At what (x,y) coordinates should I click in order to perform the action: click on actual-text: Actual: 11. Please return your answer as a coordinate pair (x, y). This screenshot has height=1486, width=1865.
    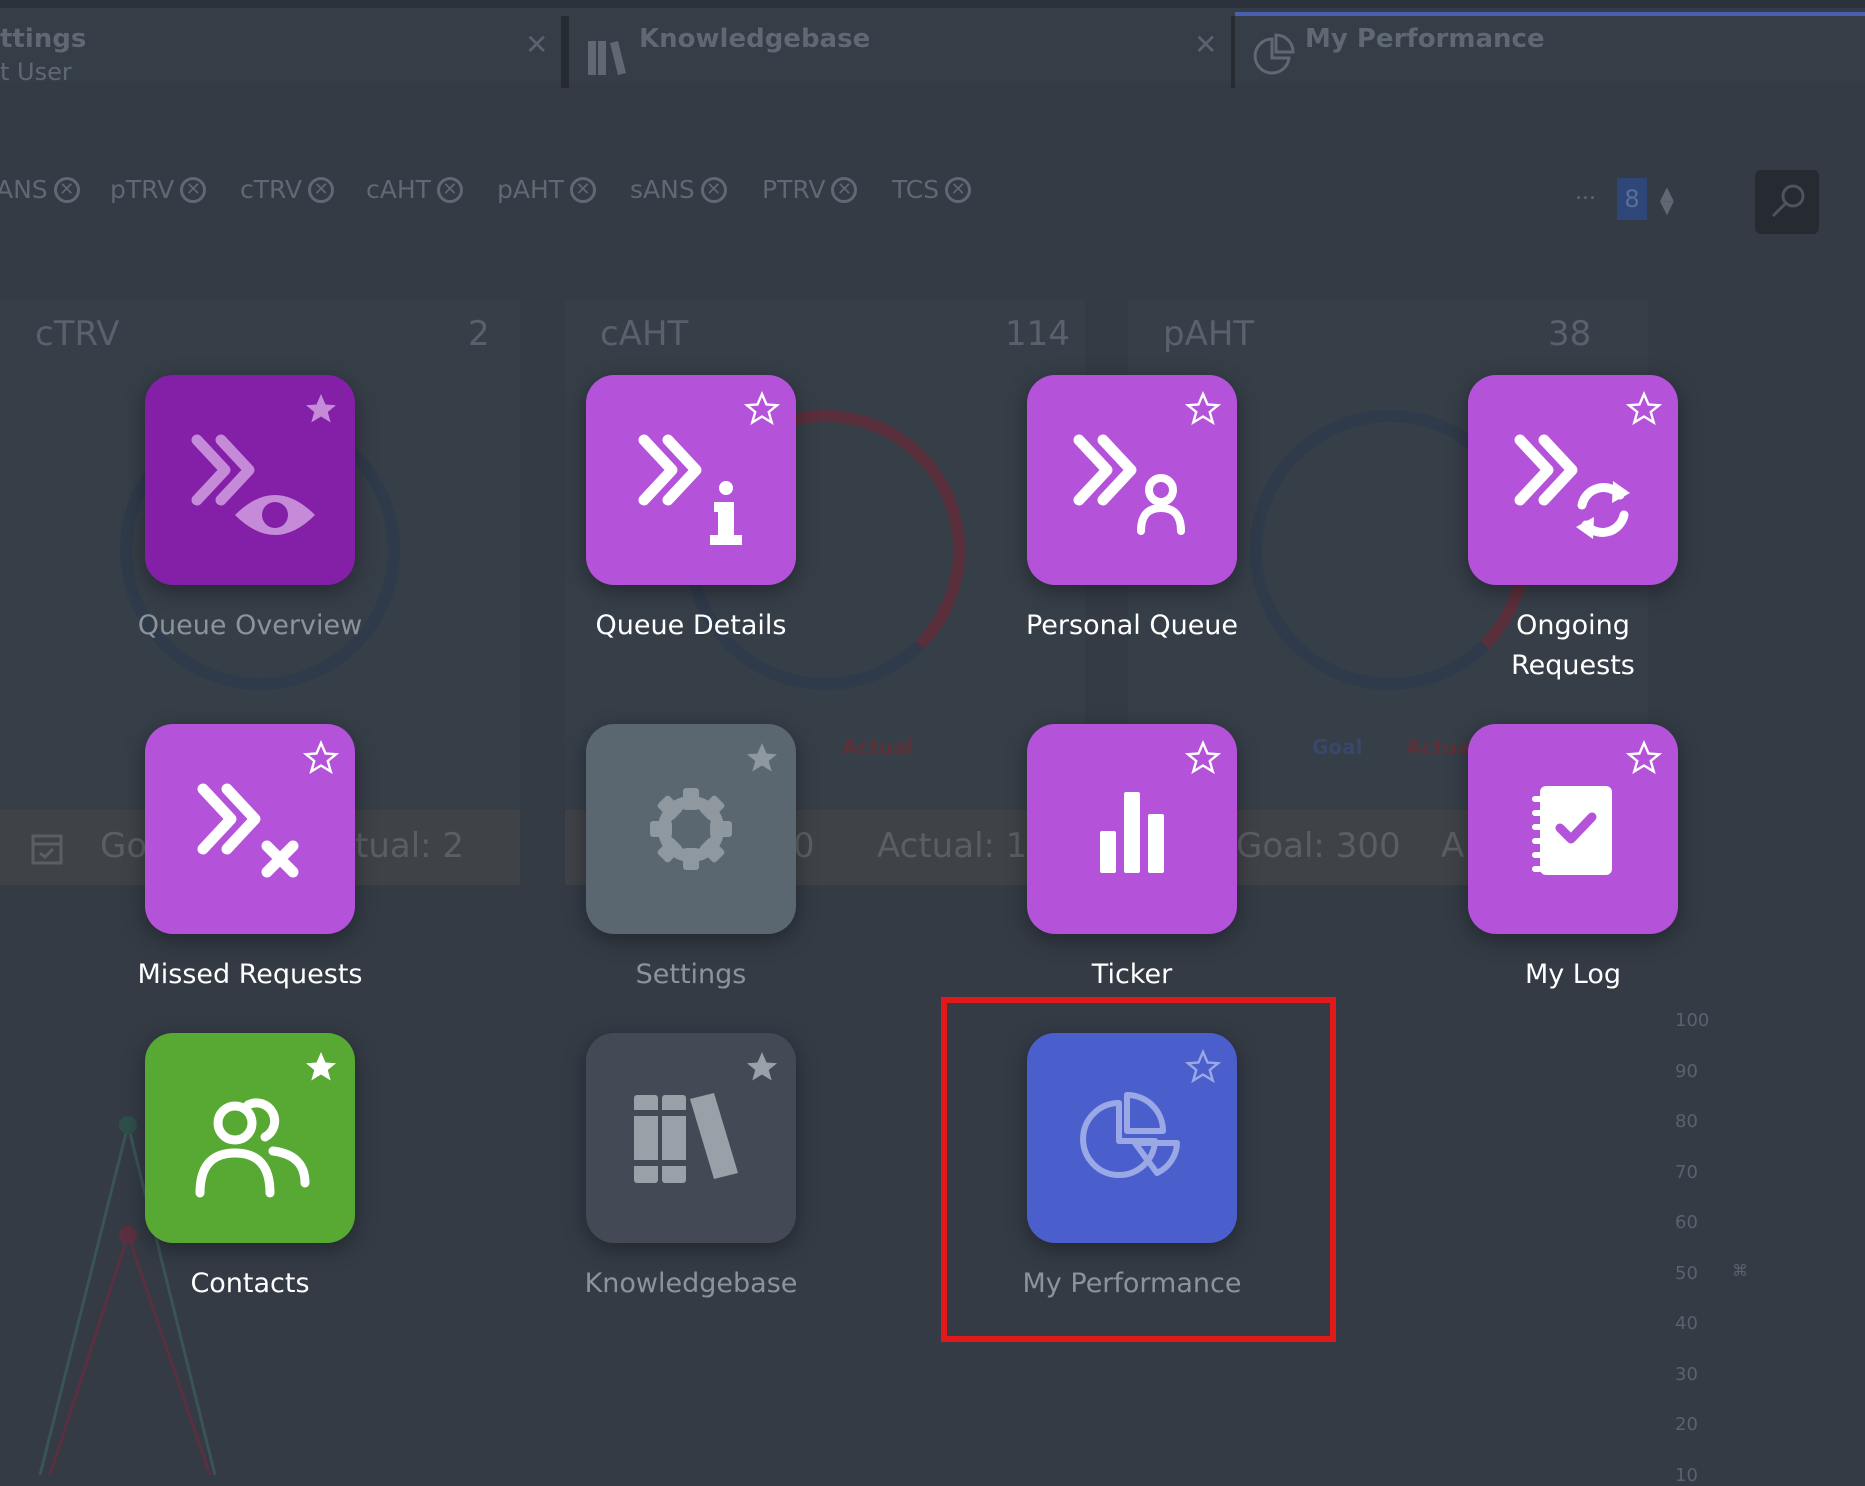
    Looking at the image, I should click on (963, 846).